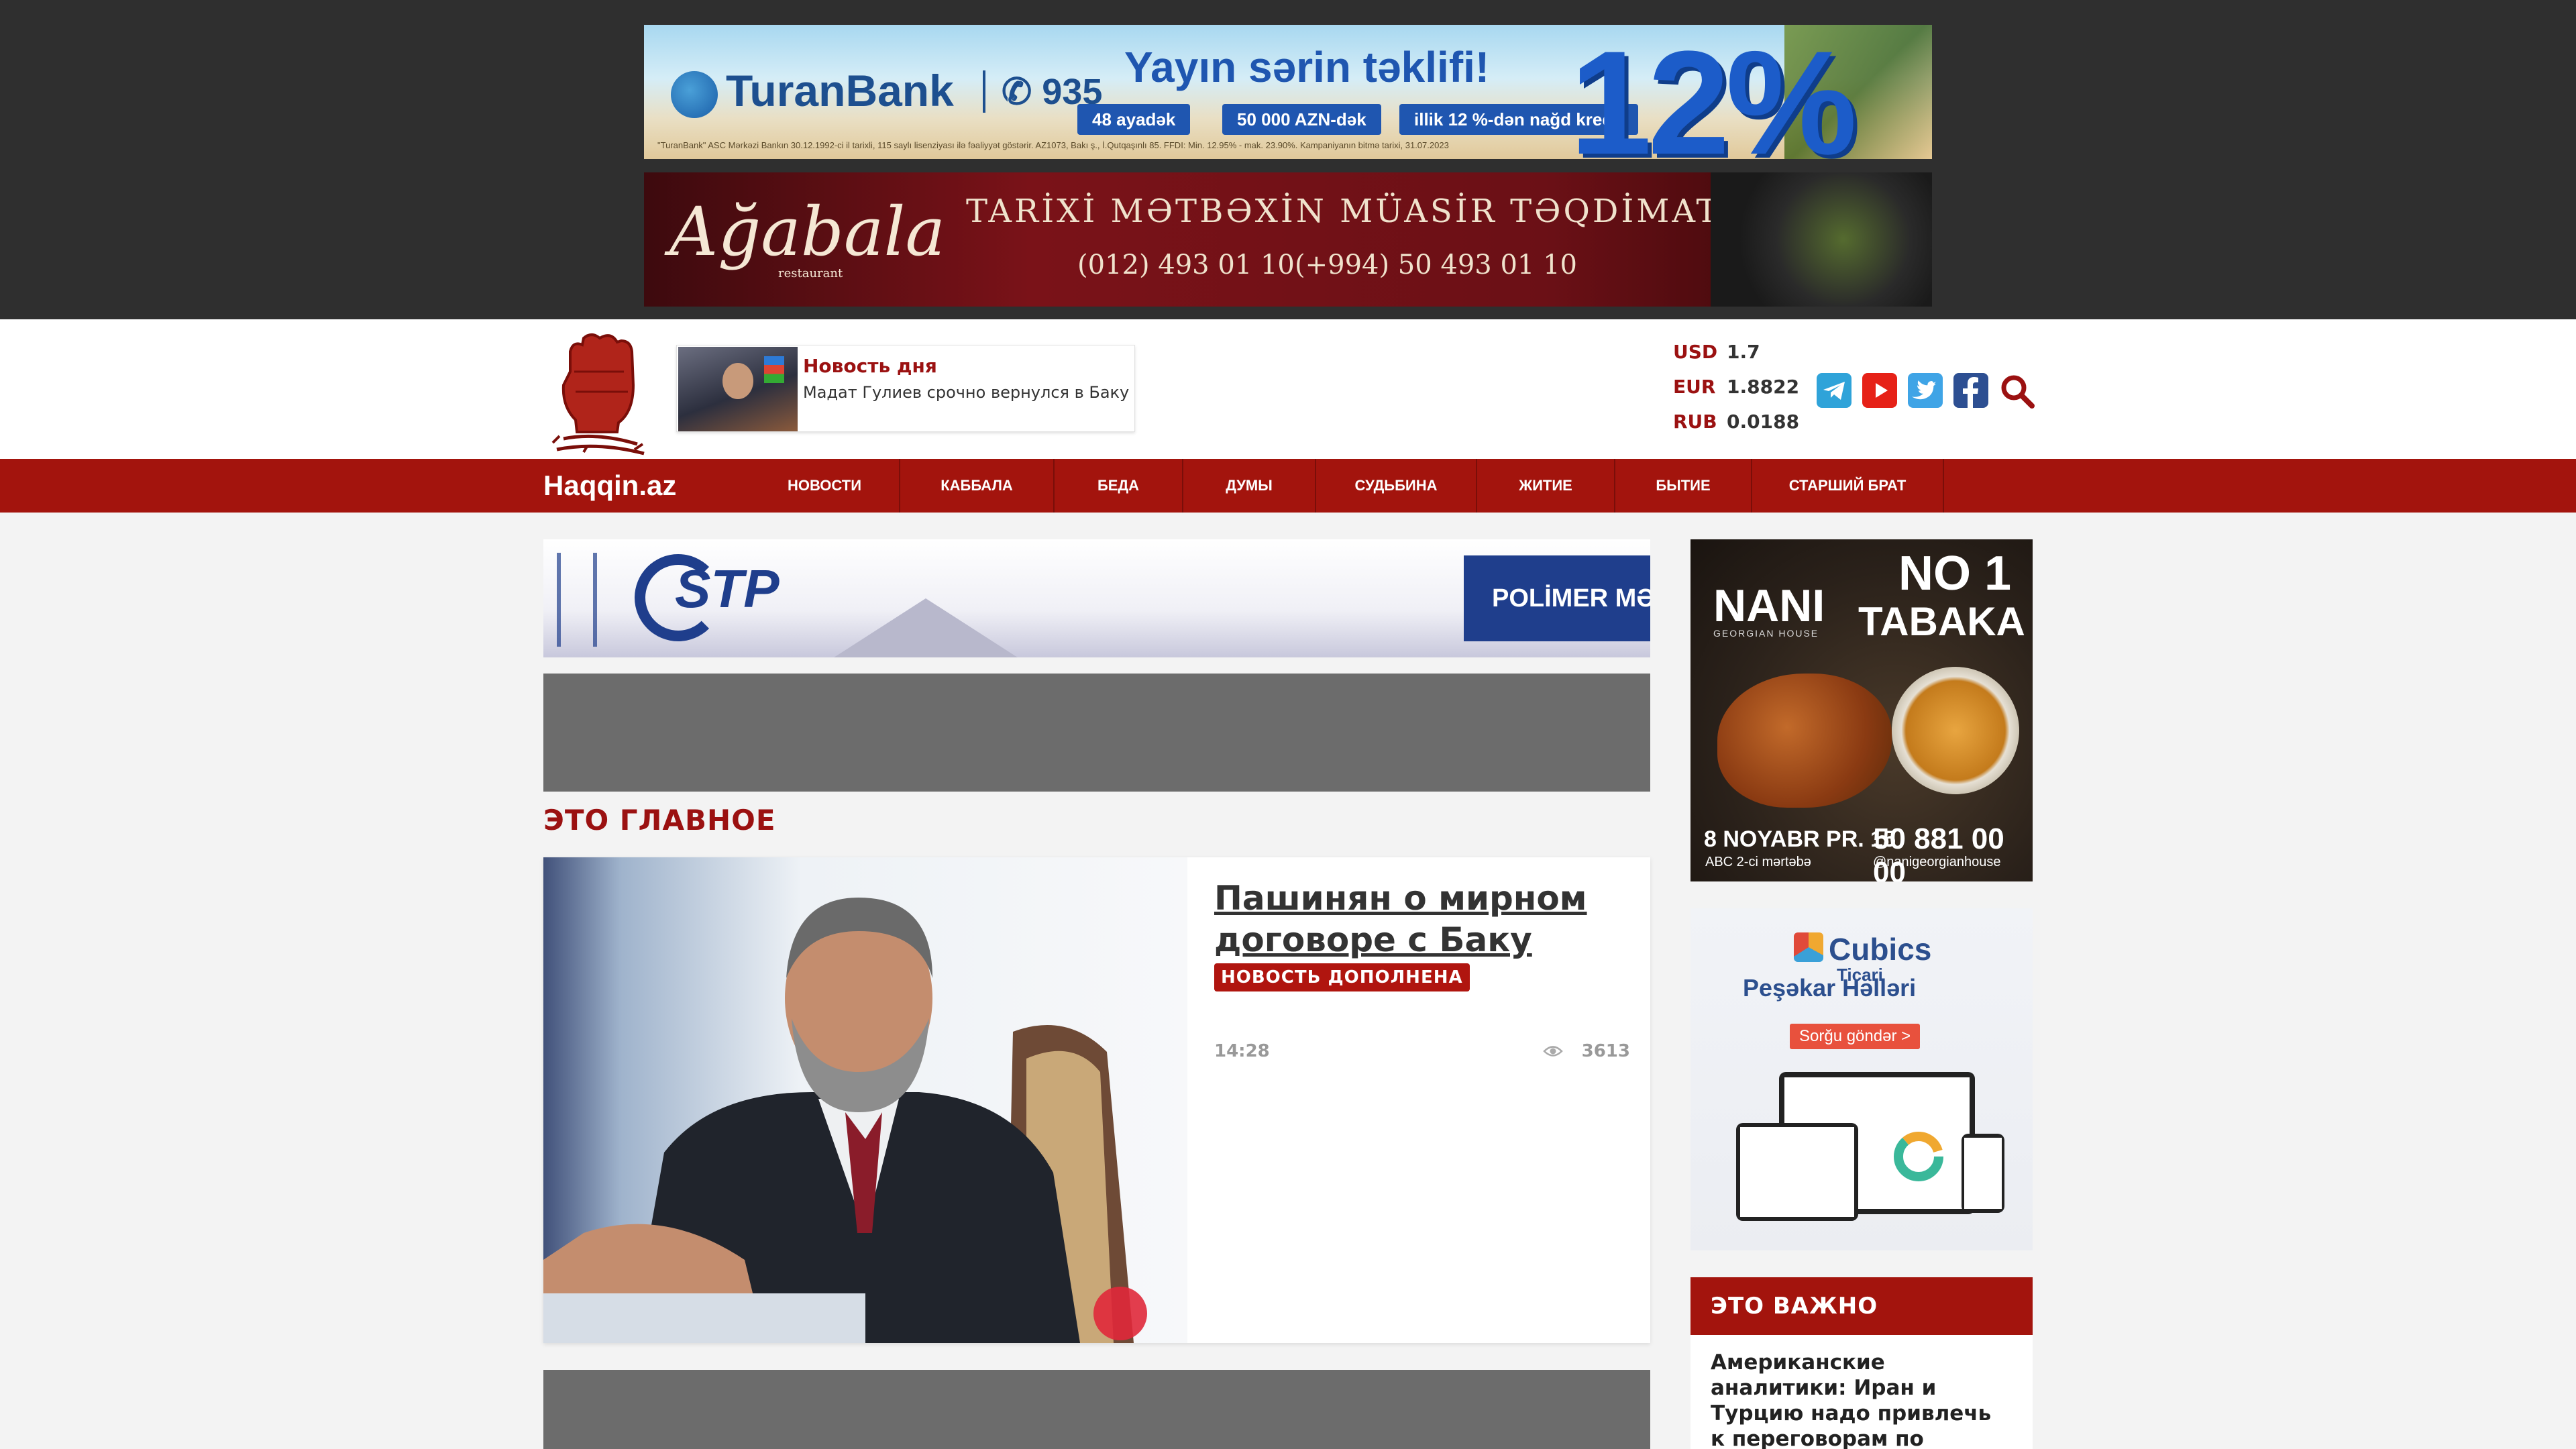 The height and width of the screenshot is (1449, 2576). I want to click on phone-icon: ✆, so click(1022, 92).